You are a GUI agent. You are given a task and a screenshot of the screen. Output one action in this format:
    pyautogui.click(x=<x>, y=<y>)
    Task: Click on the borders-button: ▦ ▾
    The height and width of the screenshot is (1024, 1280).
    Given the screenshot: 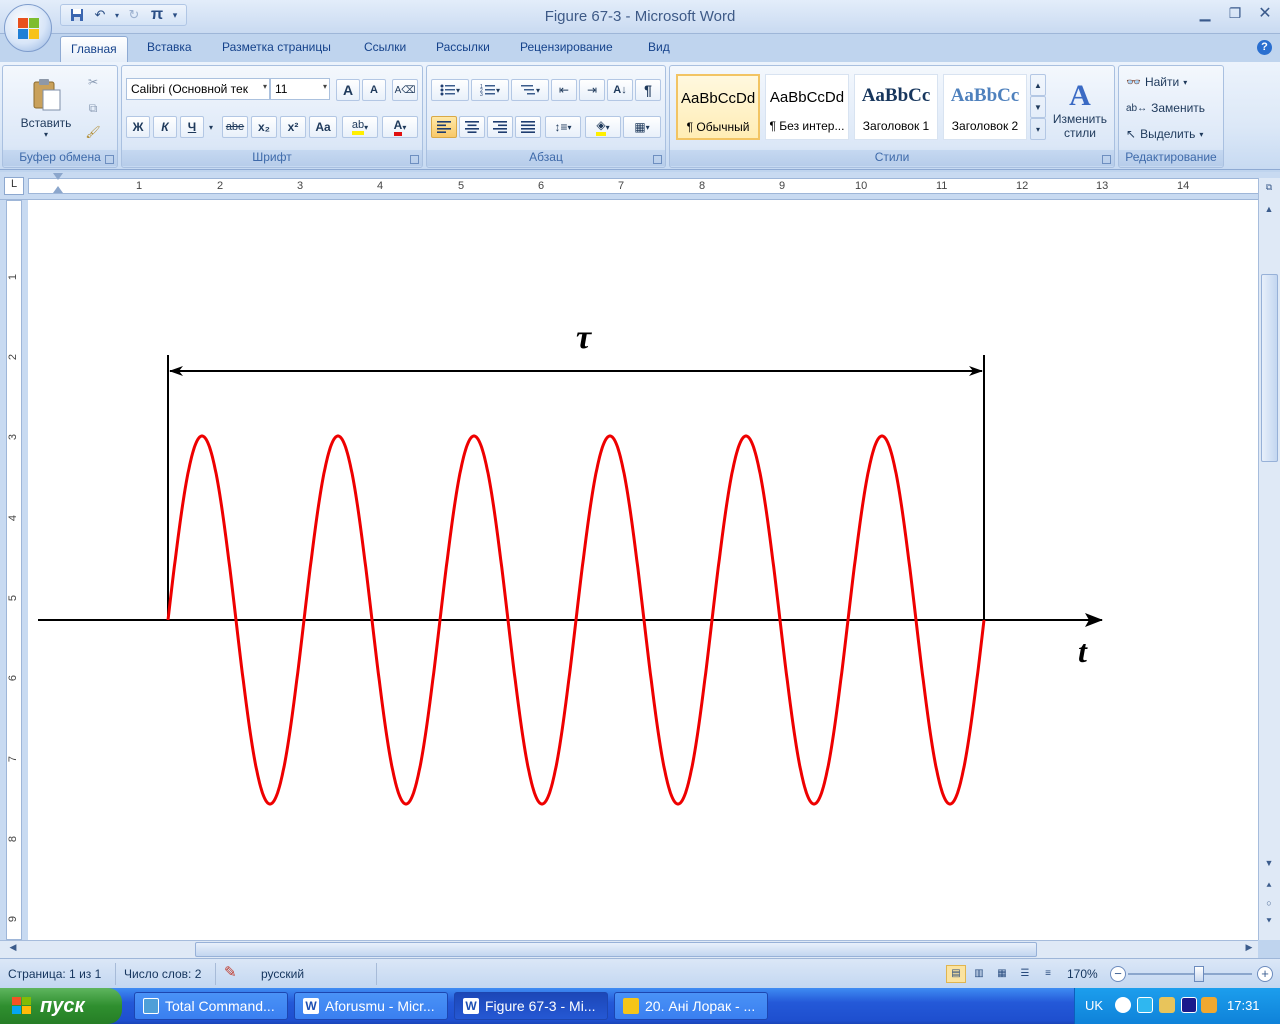 What is the action you would take?
    pyautogui.click(x=642, y=127)
    